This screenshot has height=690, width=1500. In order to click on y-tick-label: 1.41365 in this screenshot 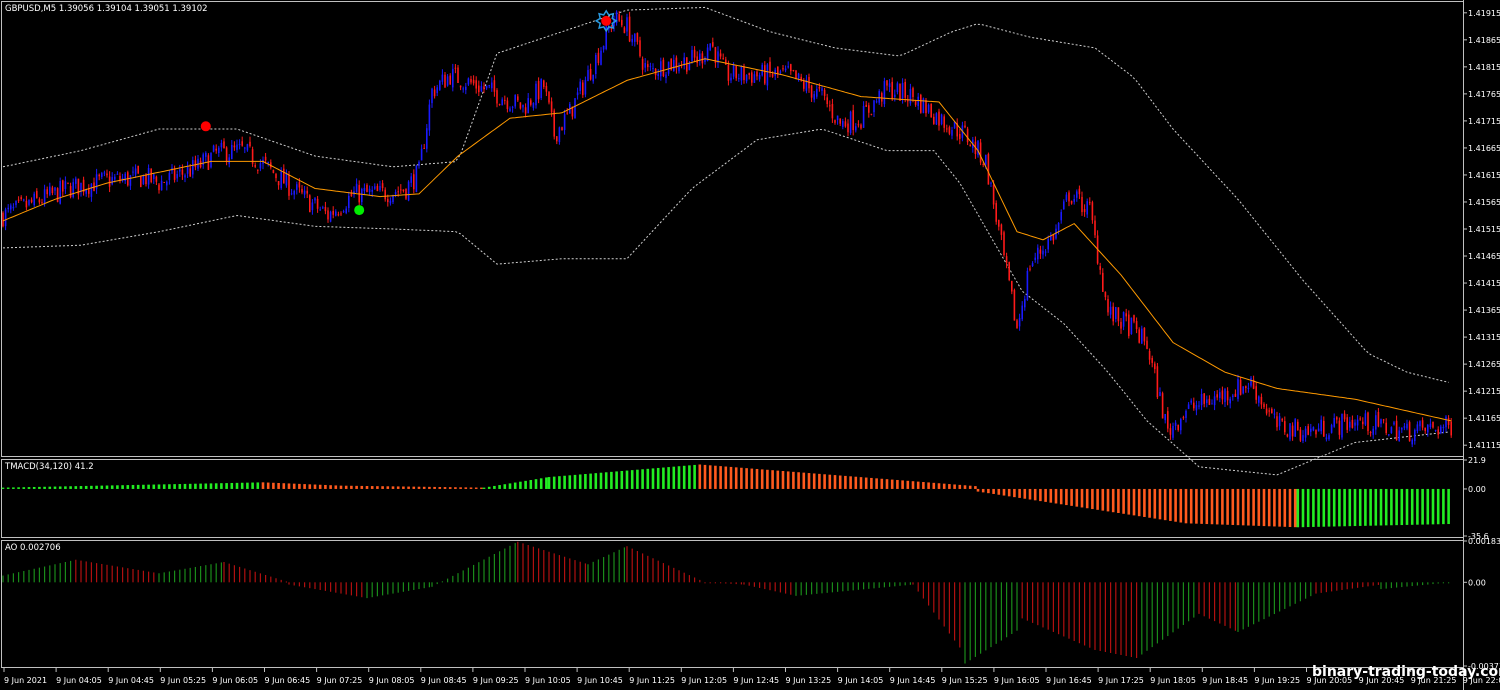, I will do `click(1484, 310)`.